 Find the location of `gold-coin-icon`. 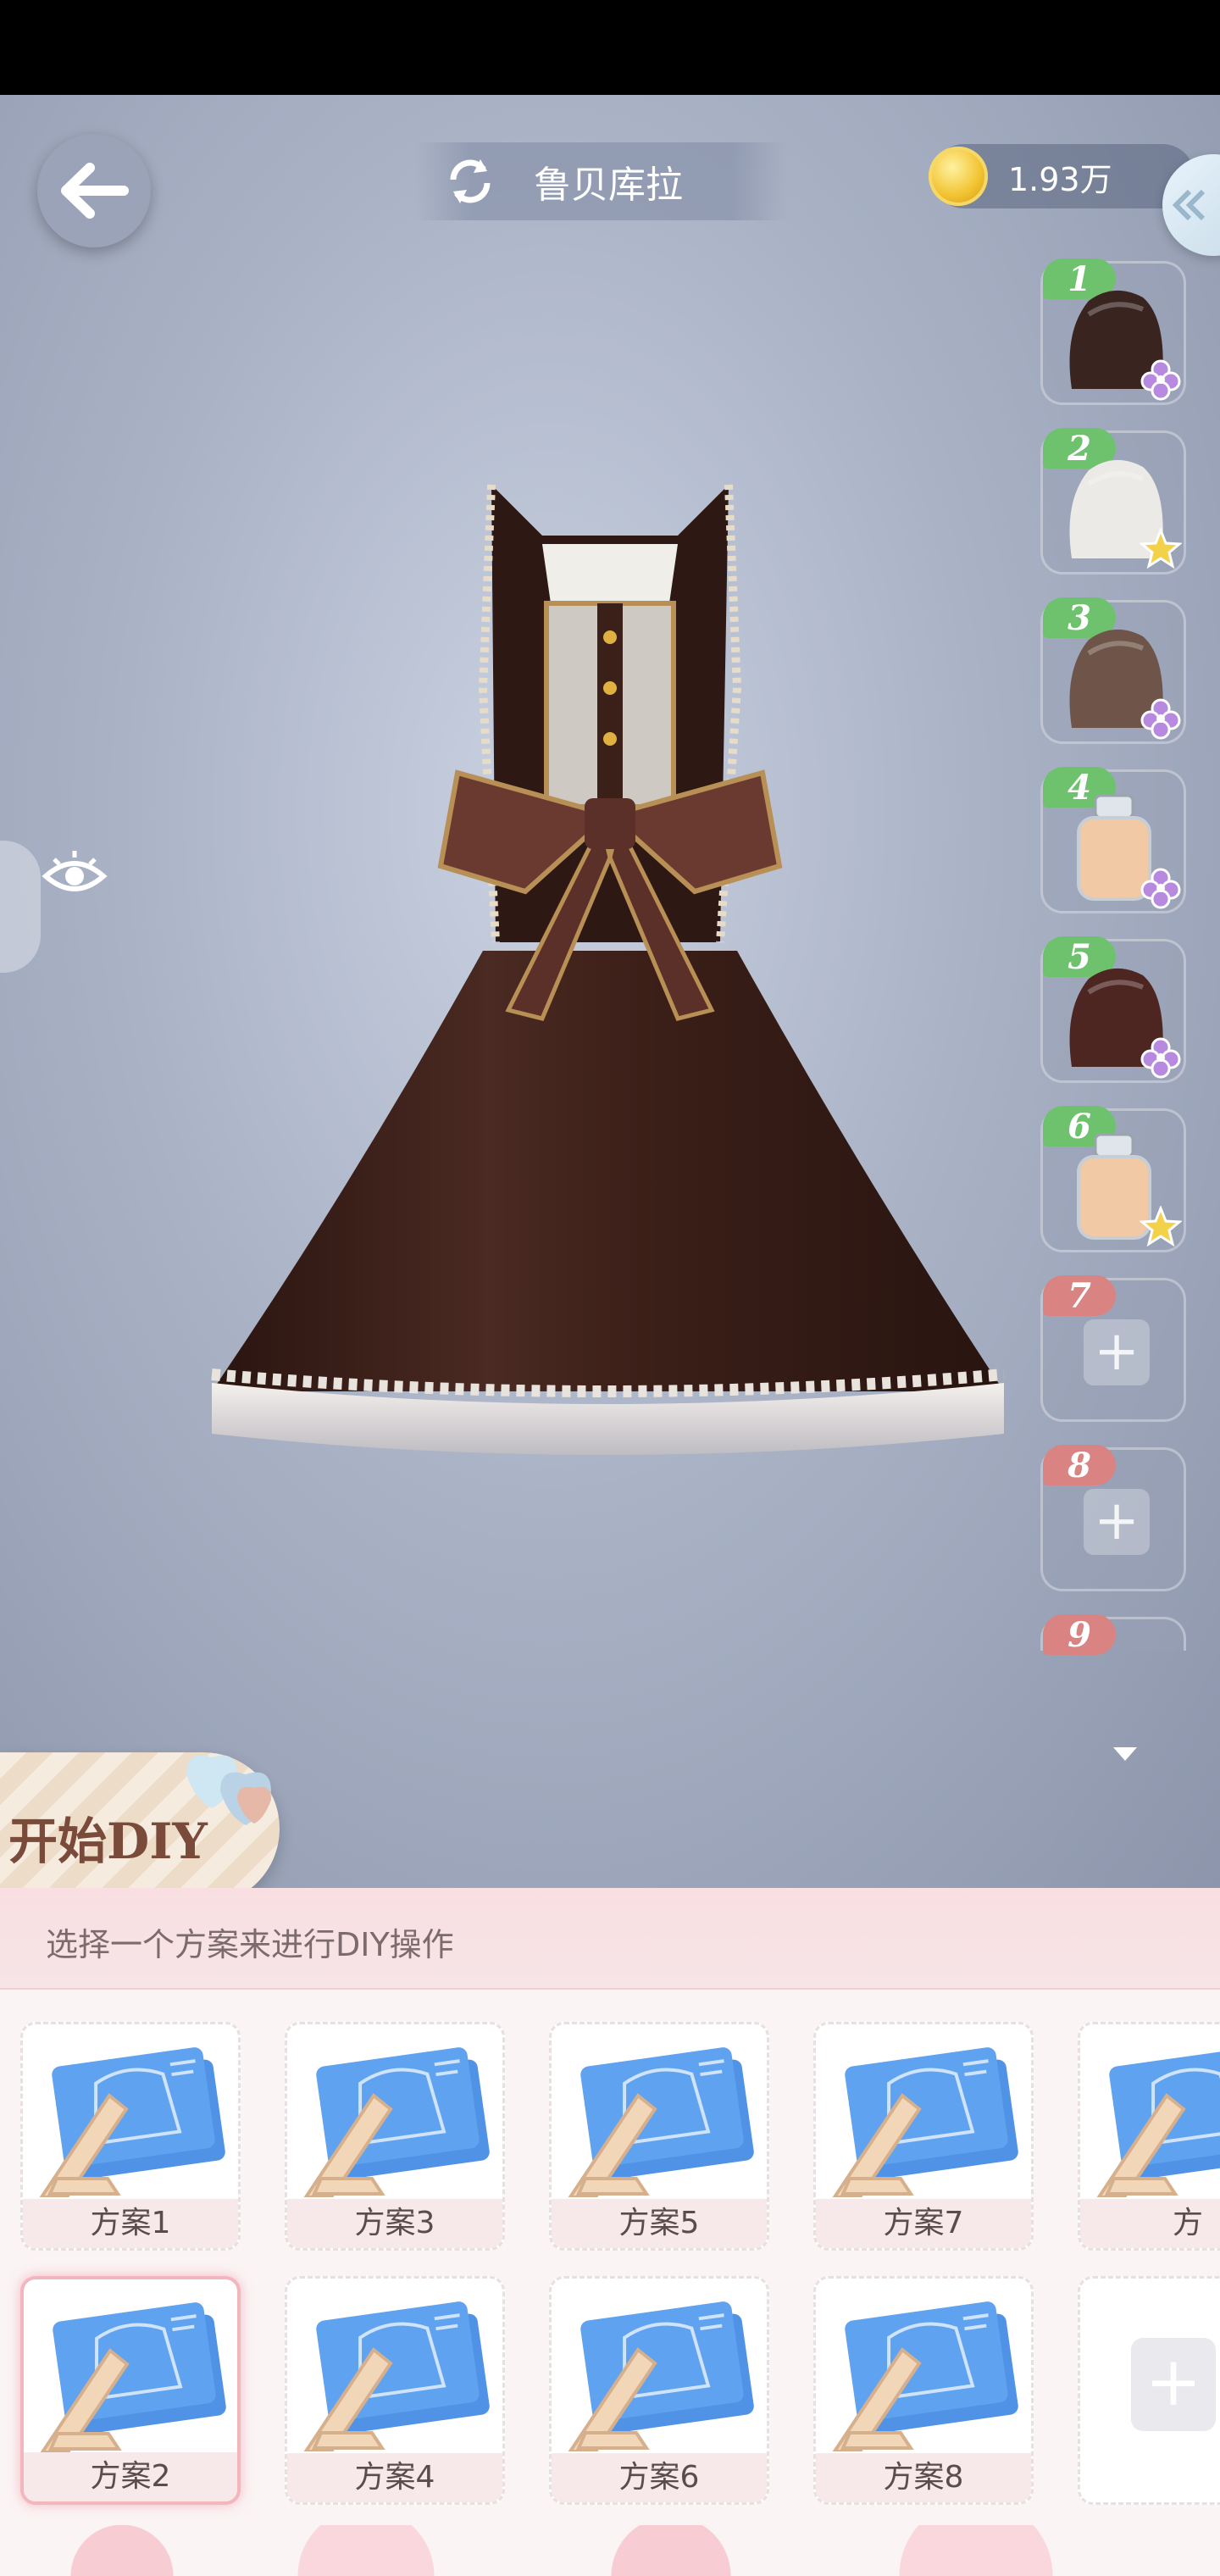

gold-coin-icon is located at coordinates (958, 176).